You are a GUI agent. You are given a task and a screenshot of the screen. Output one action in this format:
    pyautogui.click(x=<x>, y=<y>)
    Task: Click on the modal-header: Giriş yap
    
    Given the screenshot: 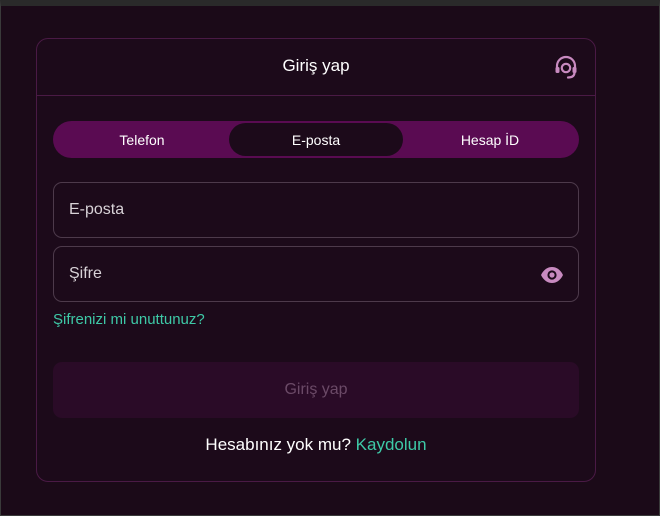 What is the action you would take?
    pyautogui.click(x=316, y=67)
    